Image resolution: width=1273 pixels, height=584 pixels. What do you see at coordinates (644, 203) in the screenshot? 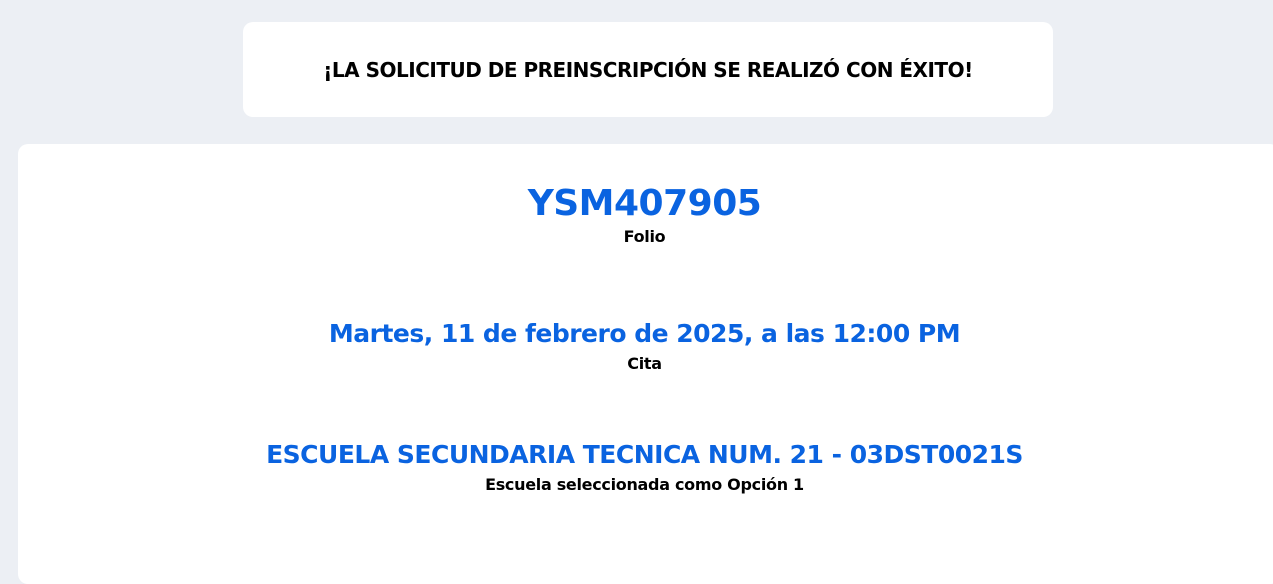
I see `folio-value: YSM407905` at bounding box center [644, 203].